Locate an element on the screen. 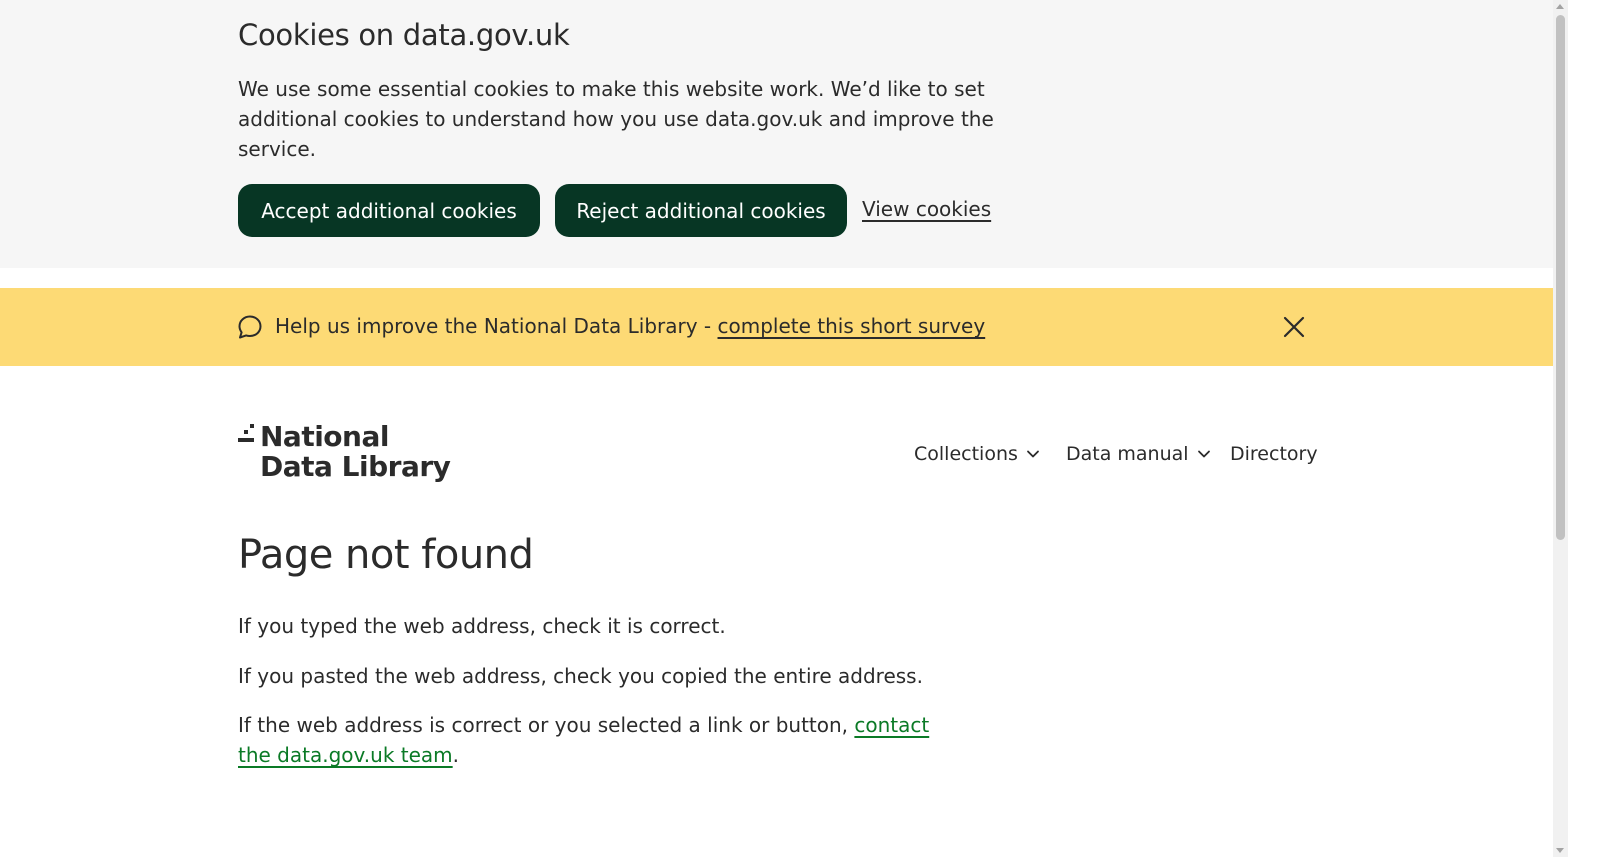 This screenshot has height=857, width=1600. nav-item-label: Directory is located at coordinates (1274, 454).